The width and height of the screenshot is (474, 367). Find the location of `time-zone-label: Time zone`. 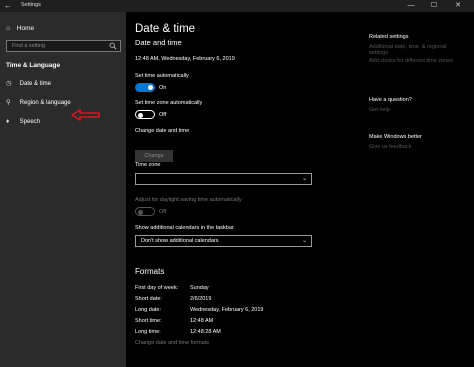

time-zone-label: Time zone is located at coordinates (148, 165).